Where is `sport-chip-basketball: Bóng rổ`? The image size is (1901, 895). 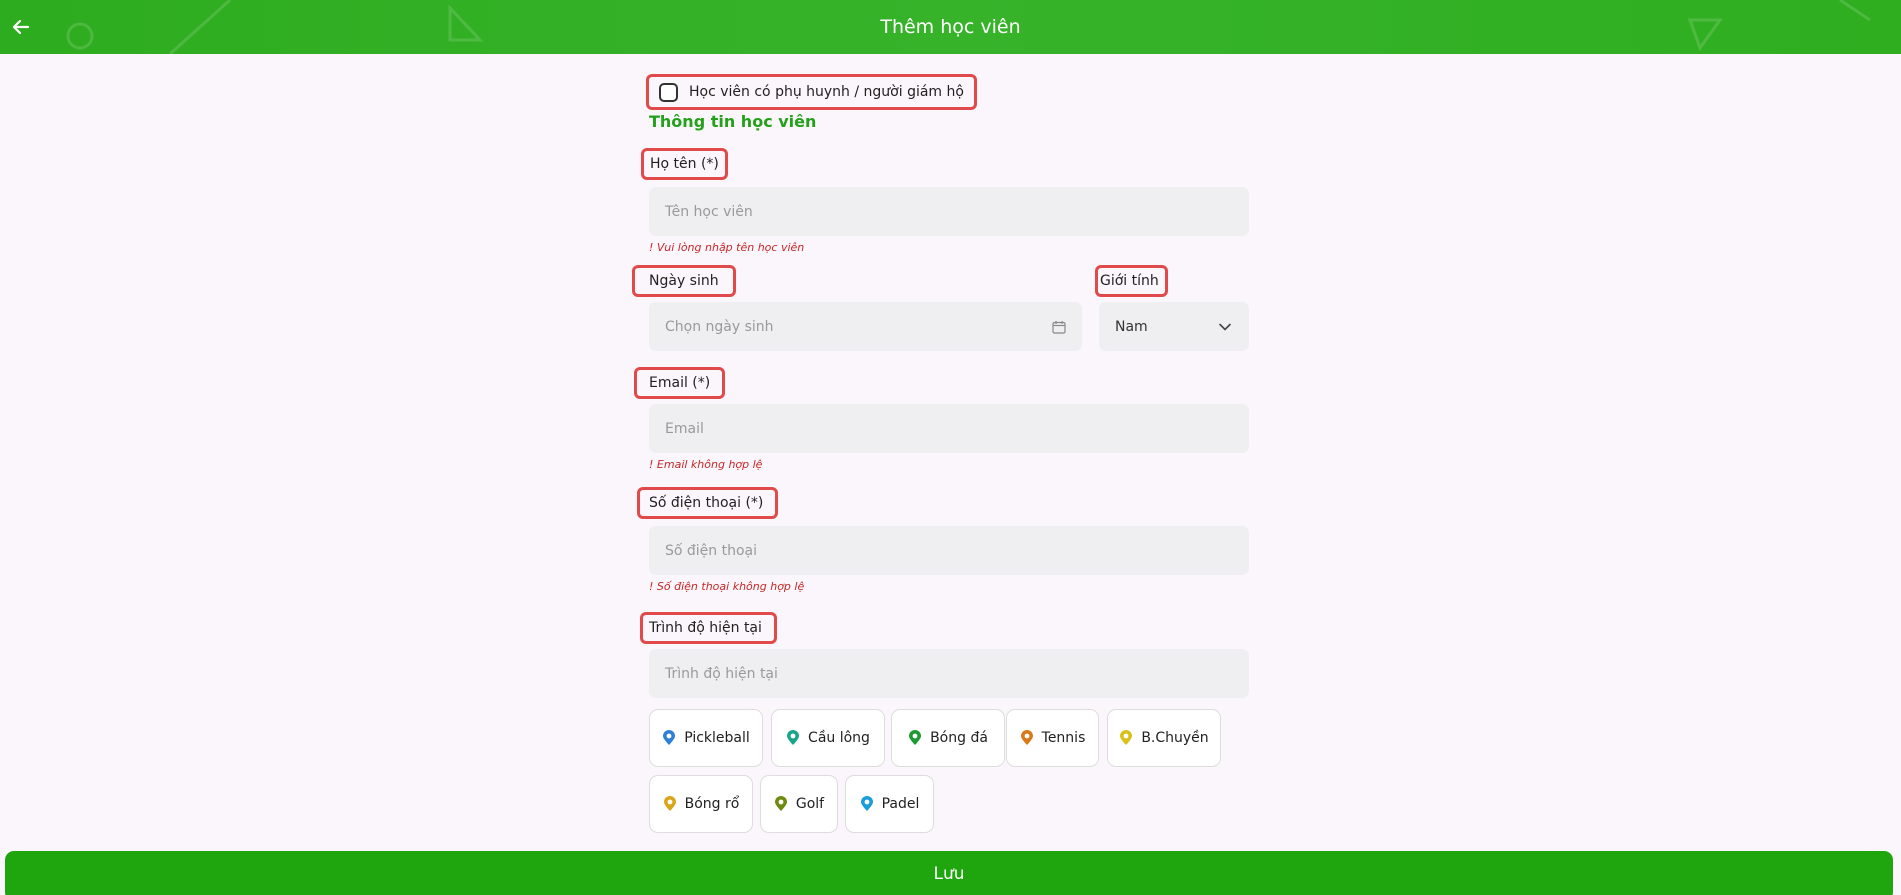 sport-chip-basketball: Bóng rổ is located at coordinates (701, 804).